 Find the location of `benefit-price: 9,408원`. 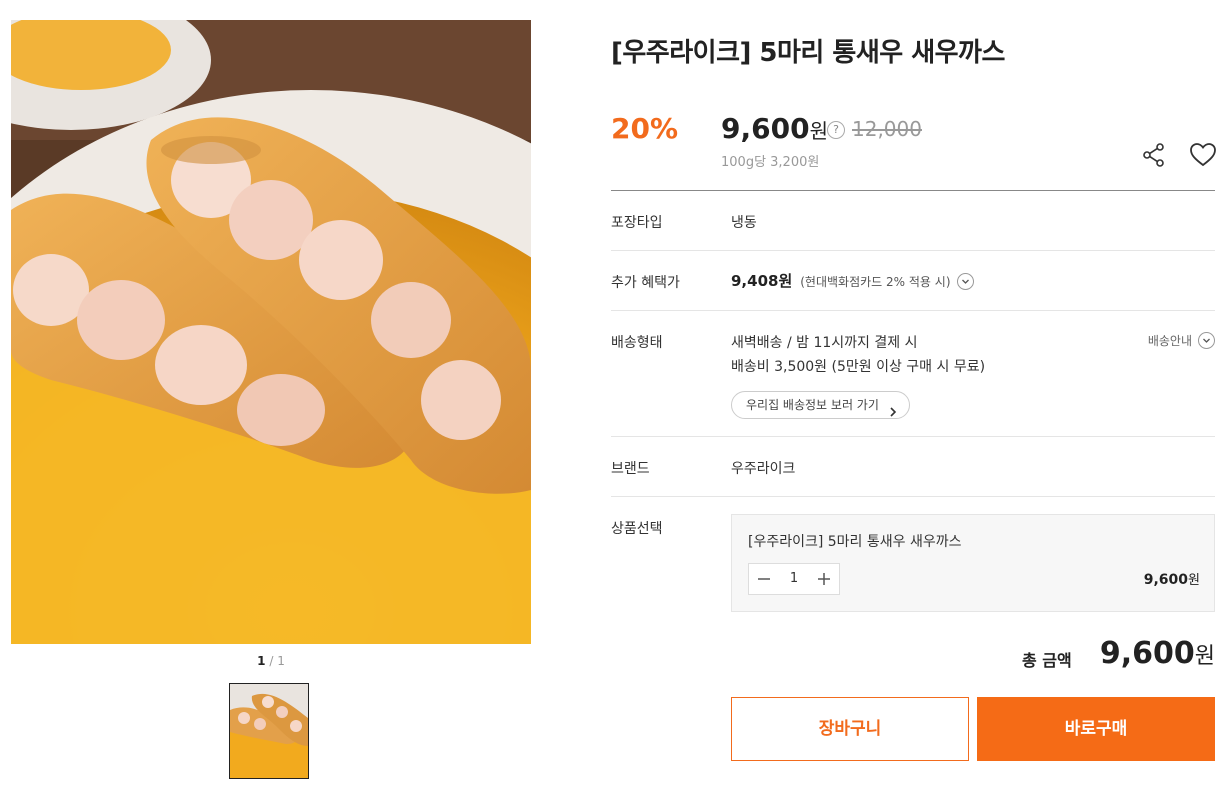

benefit-price: 9,408원 is located at coordinates (762, 281).